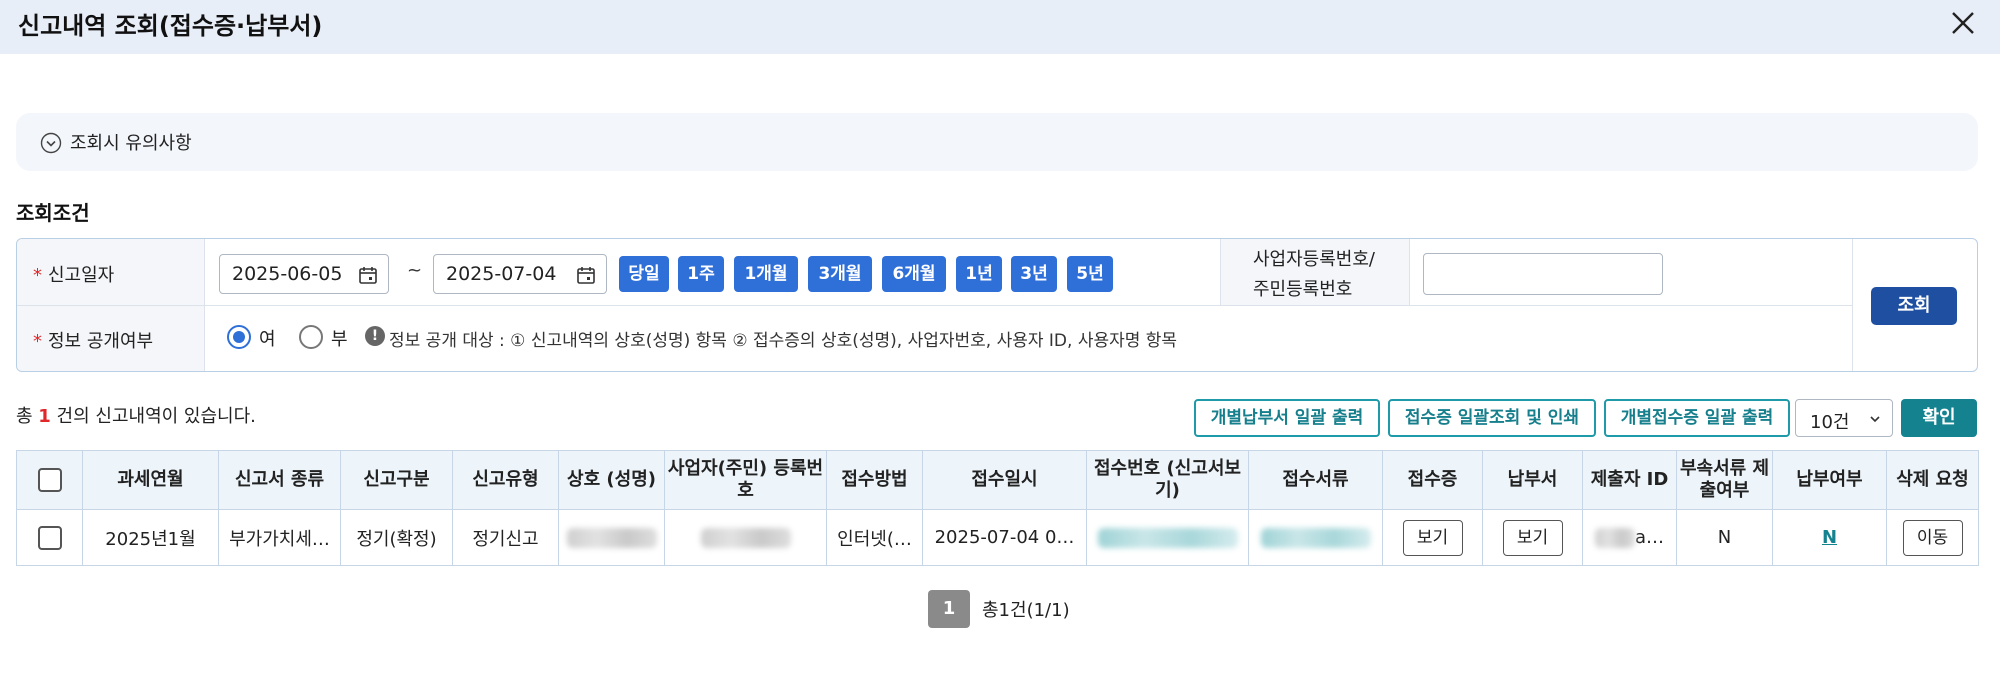 This screenshot has height=681, width=2000. I want to click on disclosure-no-label: 부, so click(339, 339).